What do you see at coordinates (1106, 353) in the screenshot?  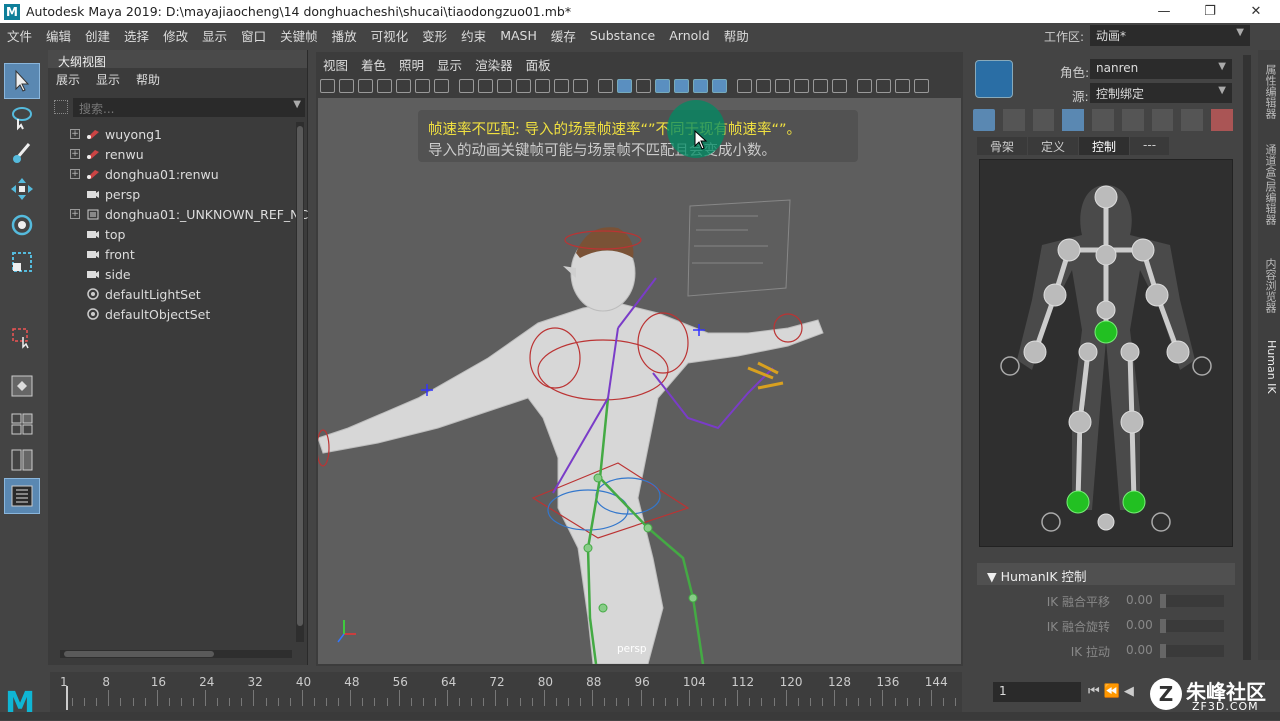 I see `humanik-character-view` at bounding box center [1106, 353].